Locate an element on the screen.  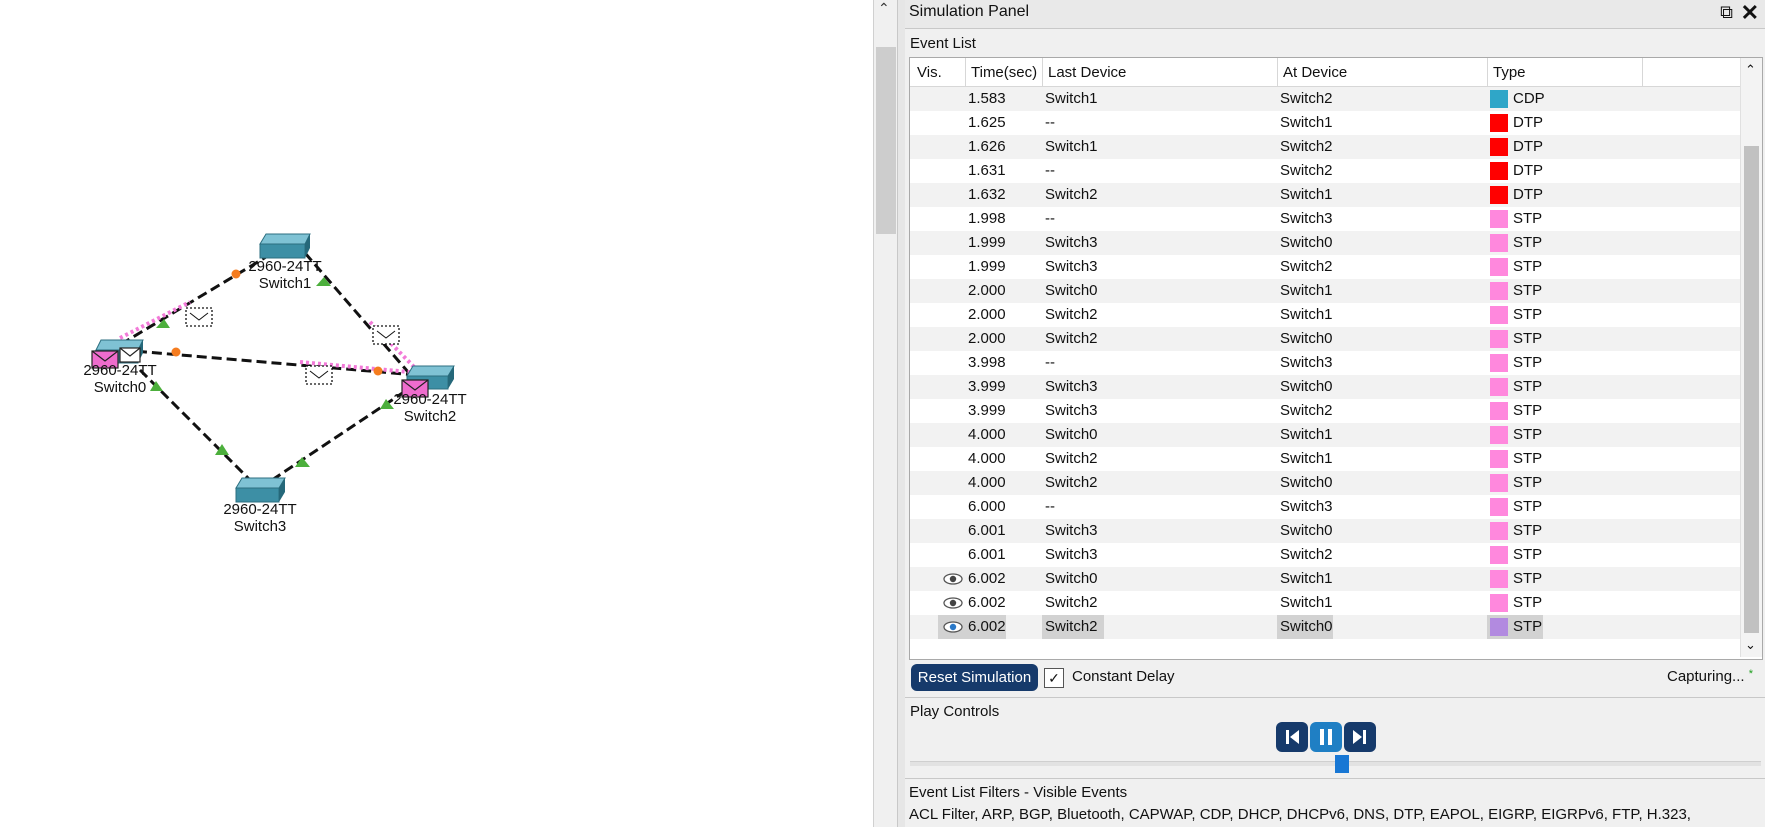
table-row: 6.000 -- Switch3 STP is located at coordinates (1325, 507).